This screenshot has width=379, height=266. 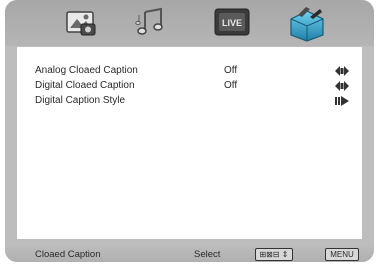 I want to click on nav-keys-icon: ⊞⊠⊟ ⇕, so click(x=274, y=254).